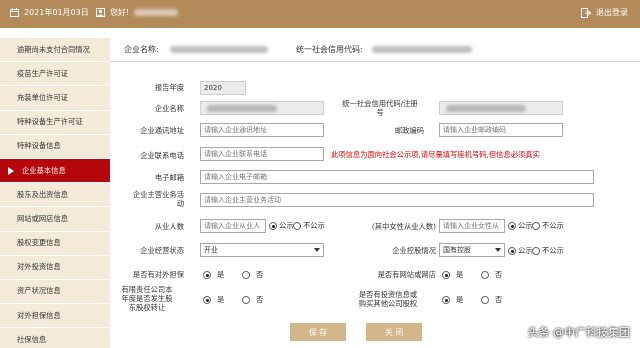 Image resolution: width=640 pixels, height=348 pixels. I want to click on sidebar-item: 企业基本信息, so click(55, 171).